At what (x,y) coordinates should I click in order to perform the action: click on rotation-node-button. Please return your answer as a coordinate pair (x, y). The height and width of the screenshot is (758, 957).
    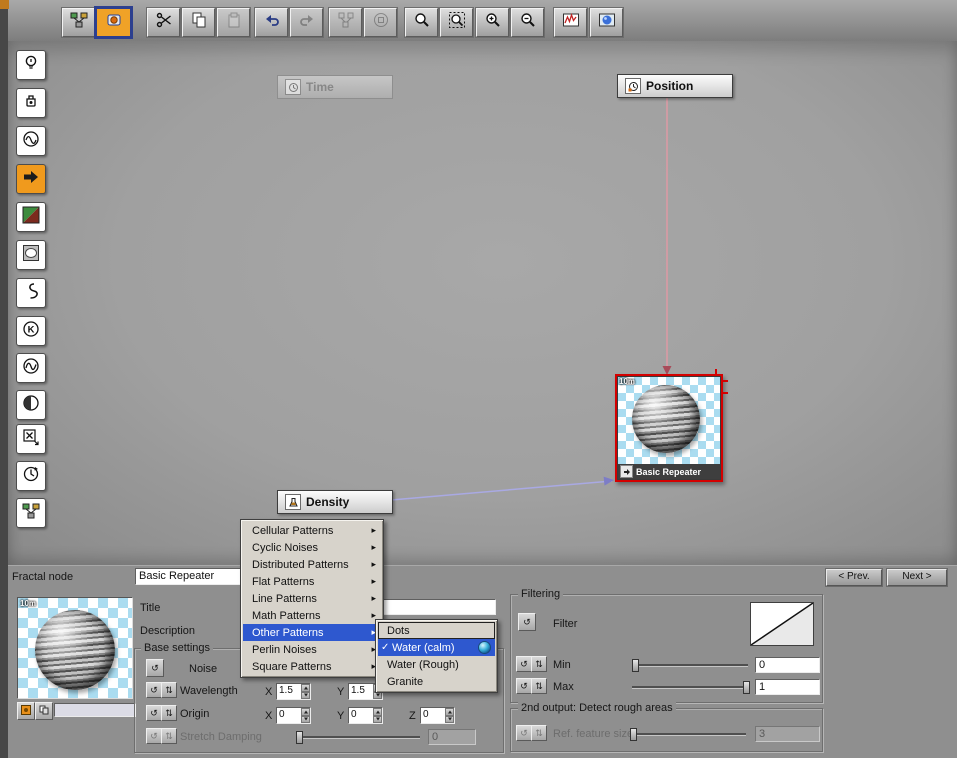
    Looking at the image, I should click on (31, 476).